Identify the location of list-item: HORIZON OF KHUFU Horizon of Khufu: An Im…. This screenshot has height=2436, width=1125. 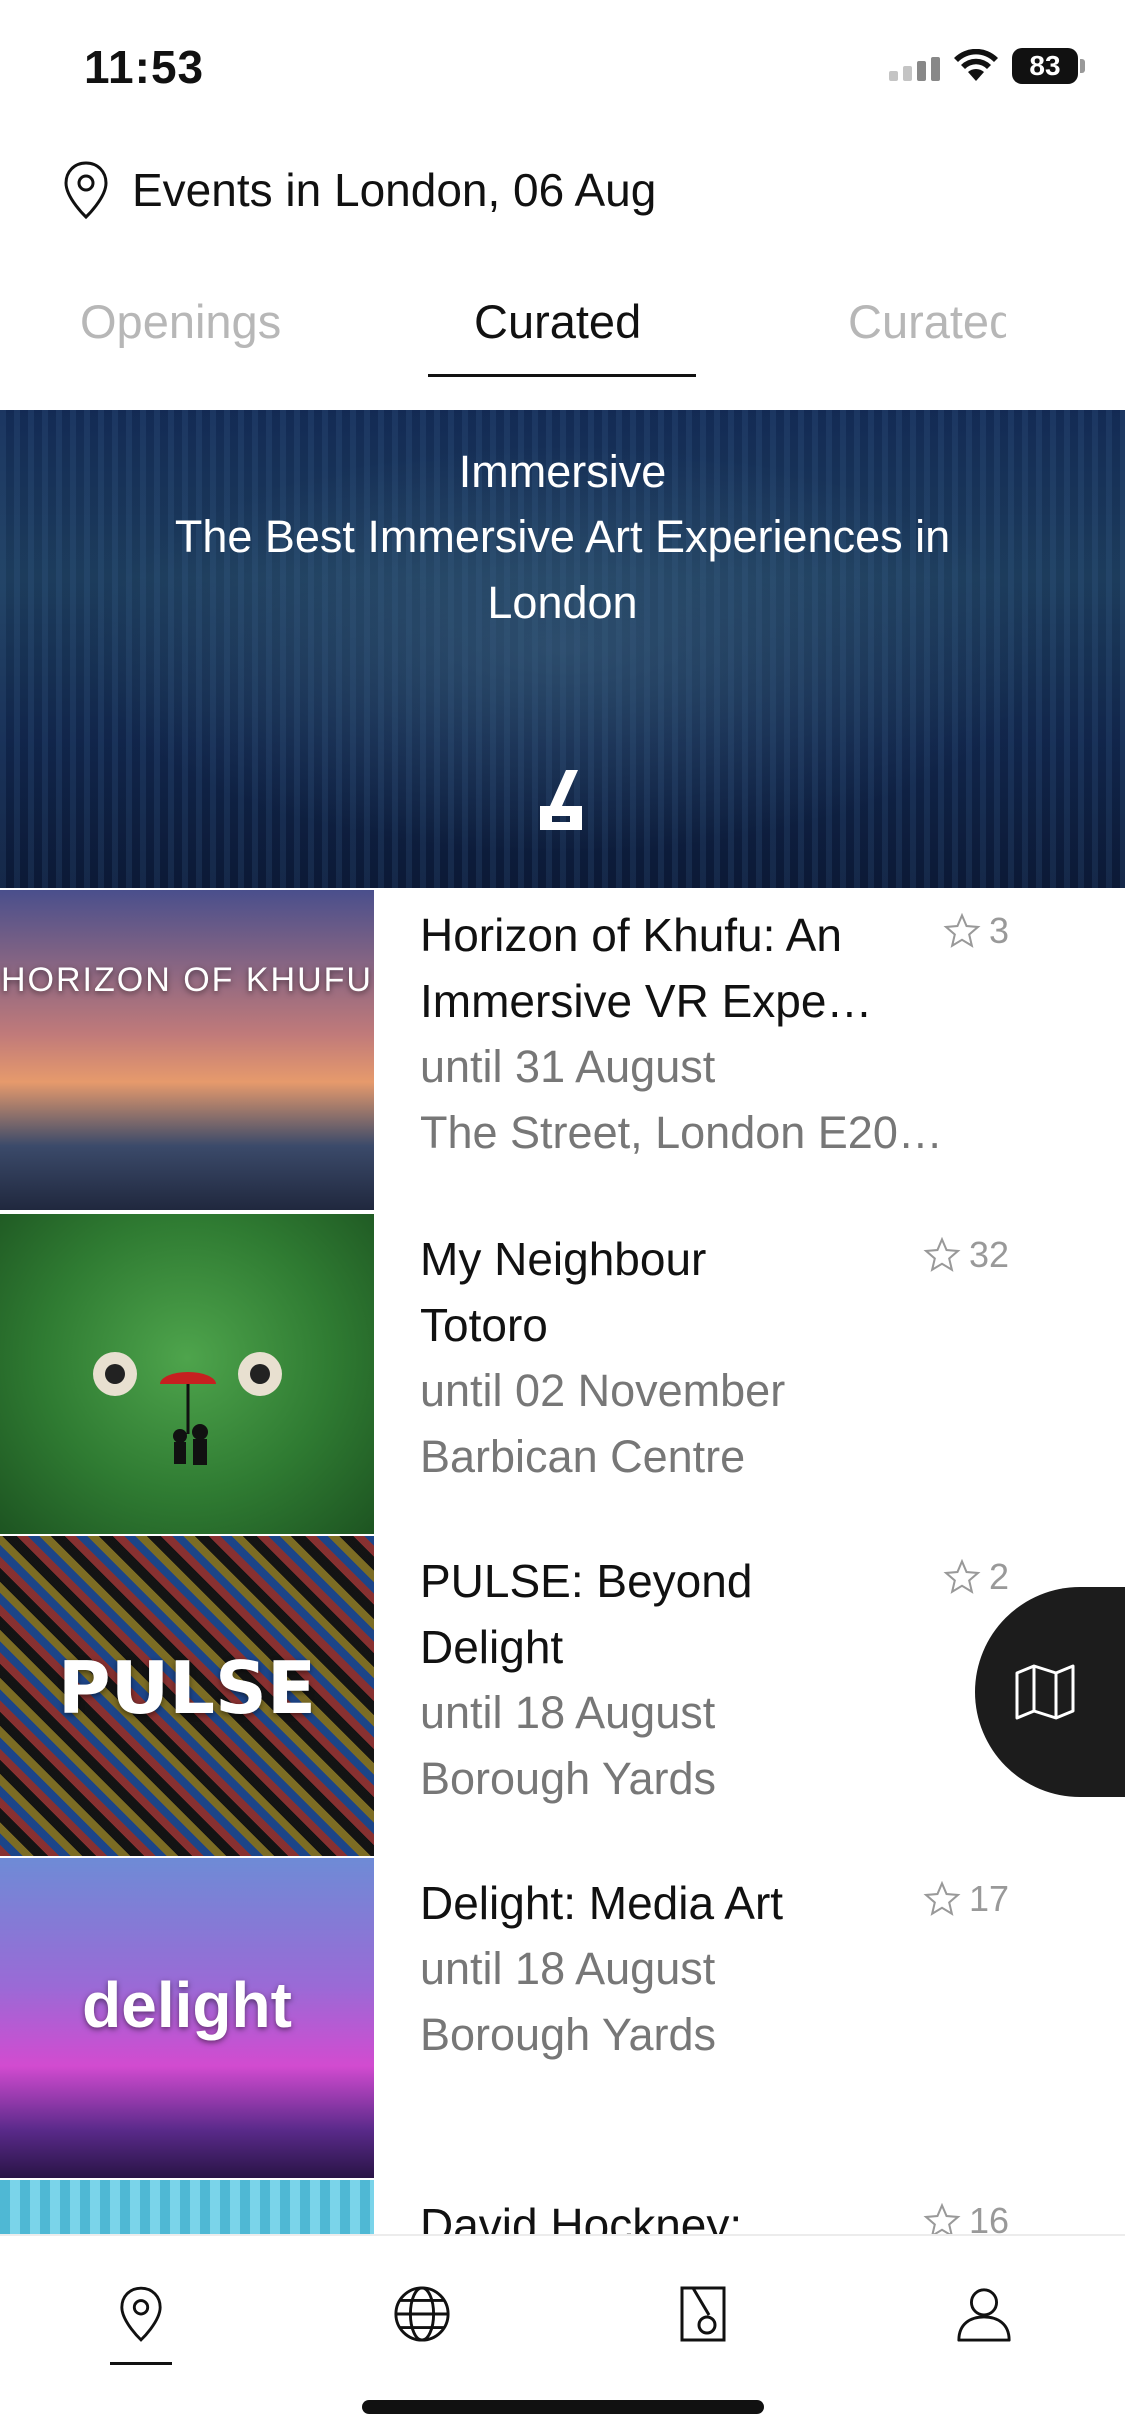
(562, 1050).